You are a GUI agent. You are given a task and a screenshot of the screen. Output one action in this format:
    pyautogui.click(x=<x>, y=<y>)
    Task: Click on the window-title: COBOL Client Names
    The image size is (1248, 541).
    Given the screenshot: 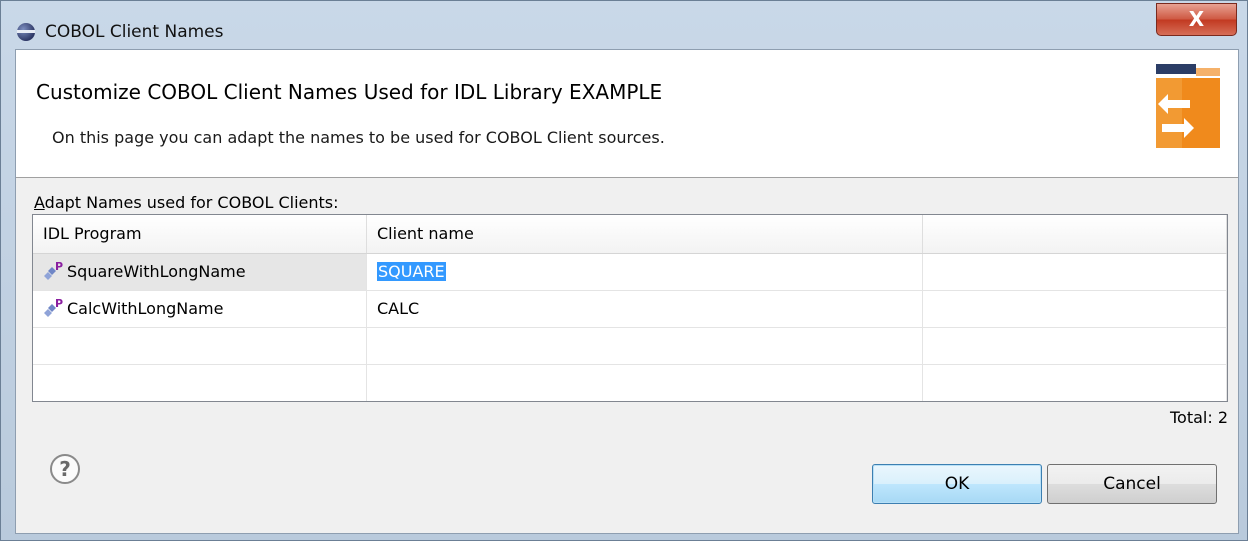 What is the action you would take?
    pyautogui.click(x=134, y=32)
    